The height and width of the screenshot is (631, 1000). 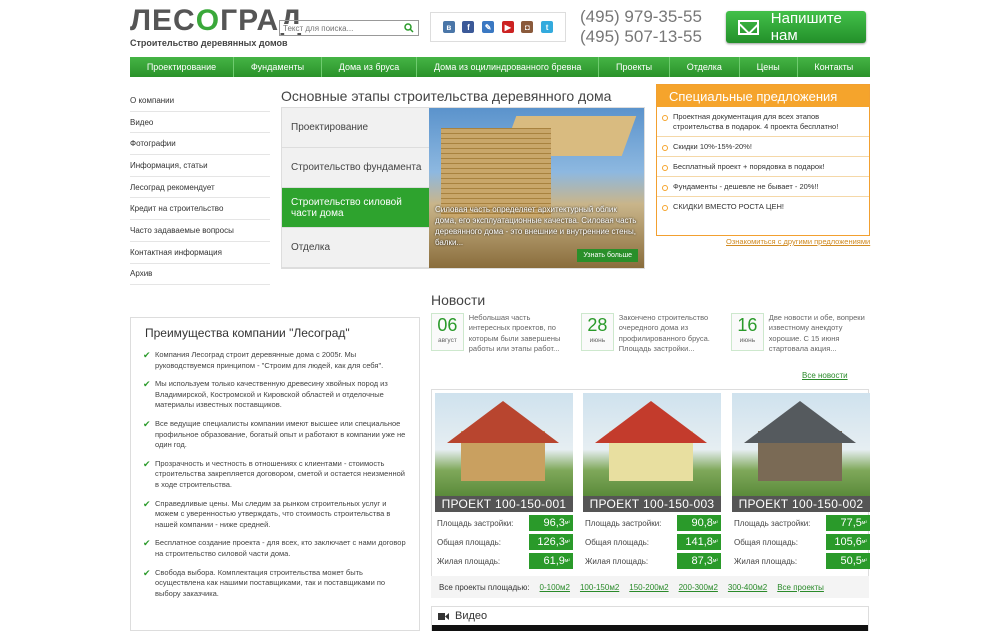 I want to click on sidebar-item-articles: Информация, статьи, so click(x=200, y=166).